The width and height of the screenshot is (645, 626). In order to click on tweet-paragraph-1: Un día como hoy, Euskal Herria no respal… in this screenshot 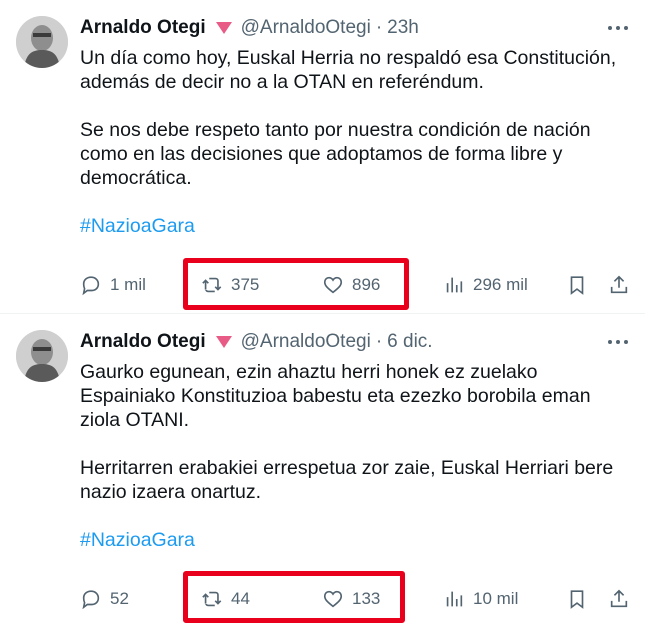, I will do `click(348, 70)`.